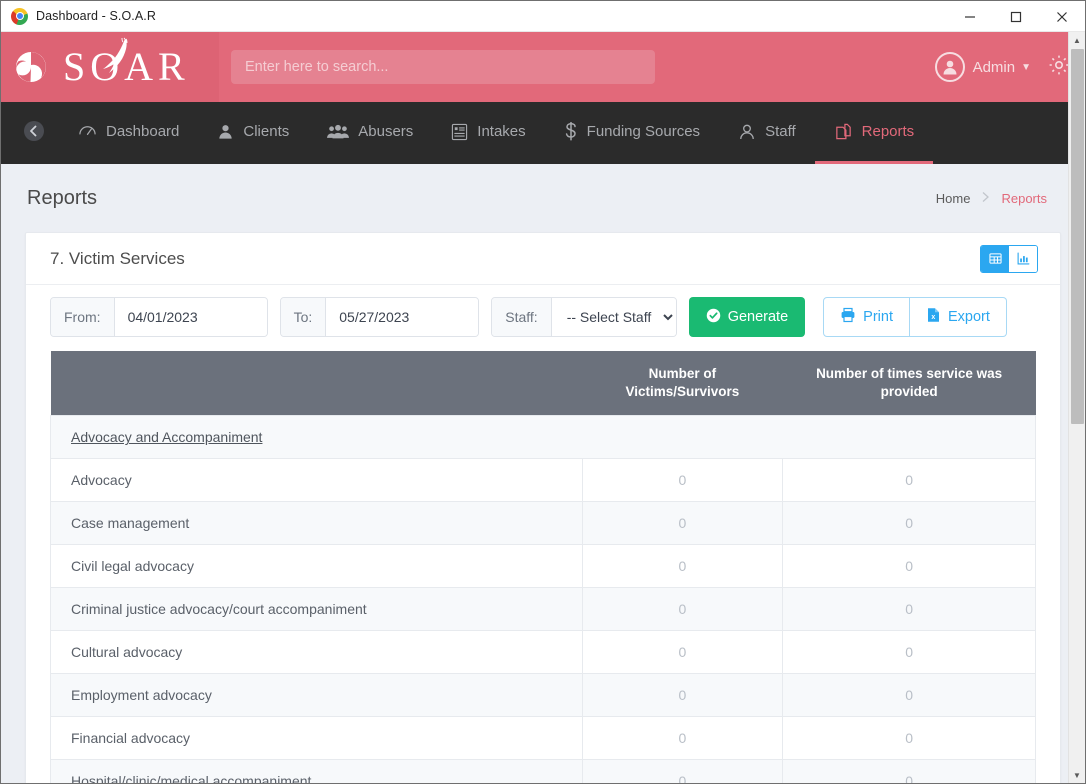 This screenshot has width=1086, height=784. What do you see at coordinates (253, 133) in the screenshot?
I see `nav-item-clients: Clients` at bounding box center [253, 133].